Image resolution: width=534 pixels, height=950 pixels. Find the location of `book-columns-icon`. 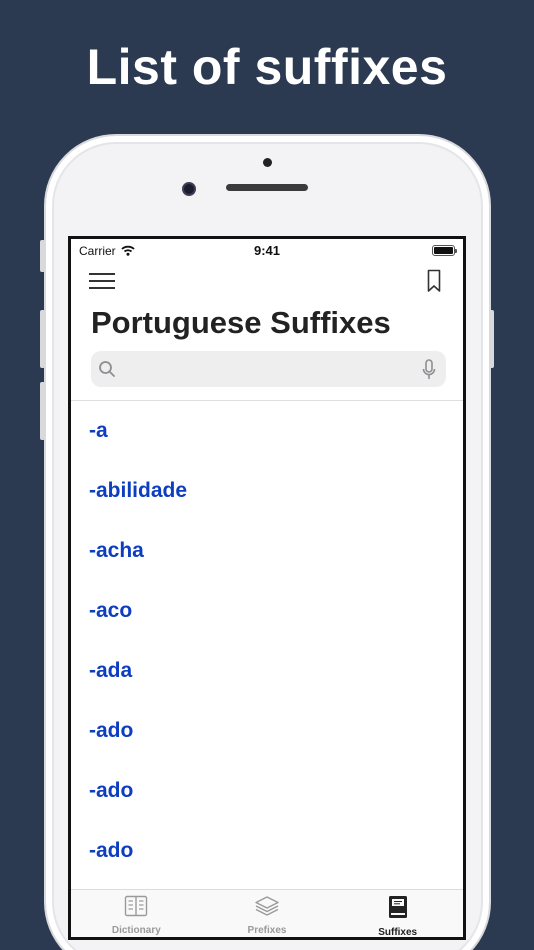

book-columns-icon is located at coordinates (136, 908).